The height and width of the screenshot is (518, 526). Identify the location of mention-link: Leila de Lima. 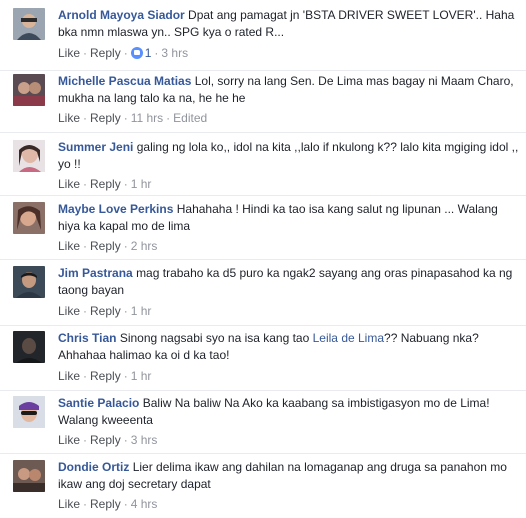
(348, 338).